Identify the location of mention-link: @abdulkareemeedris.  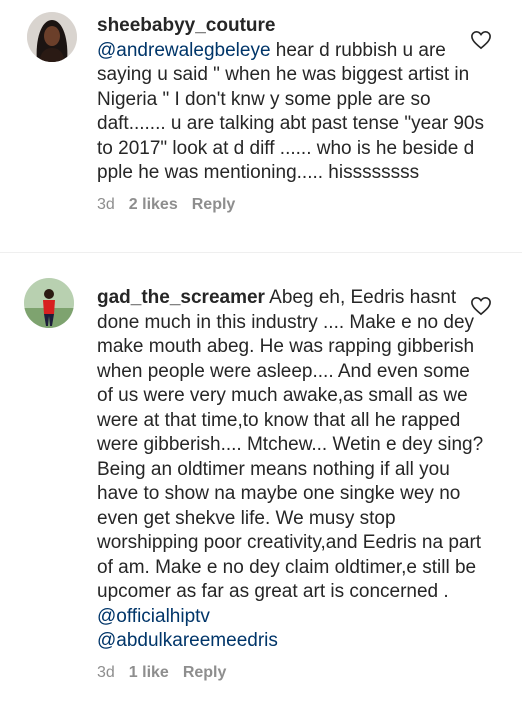
(187, 640).